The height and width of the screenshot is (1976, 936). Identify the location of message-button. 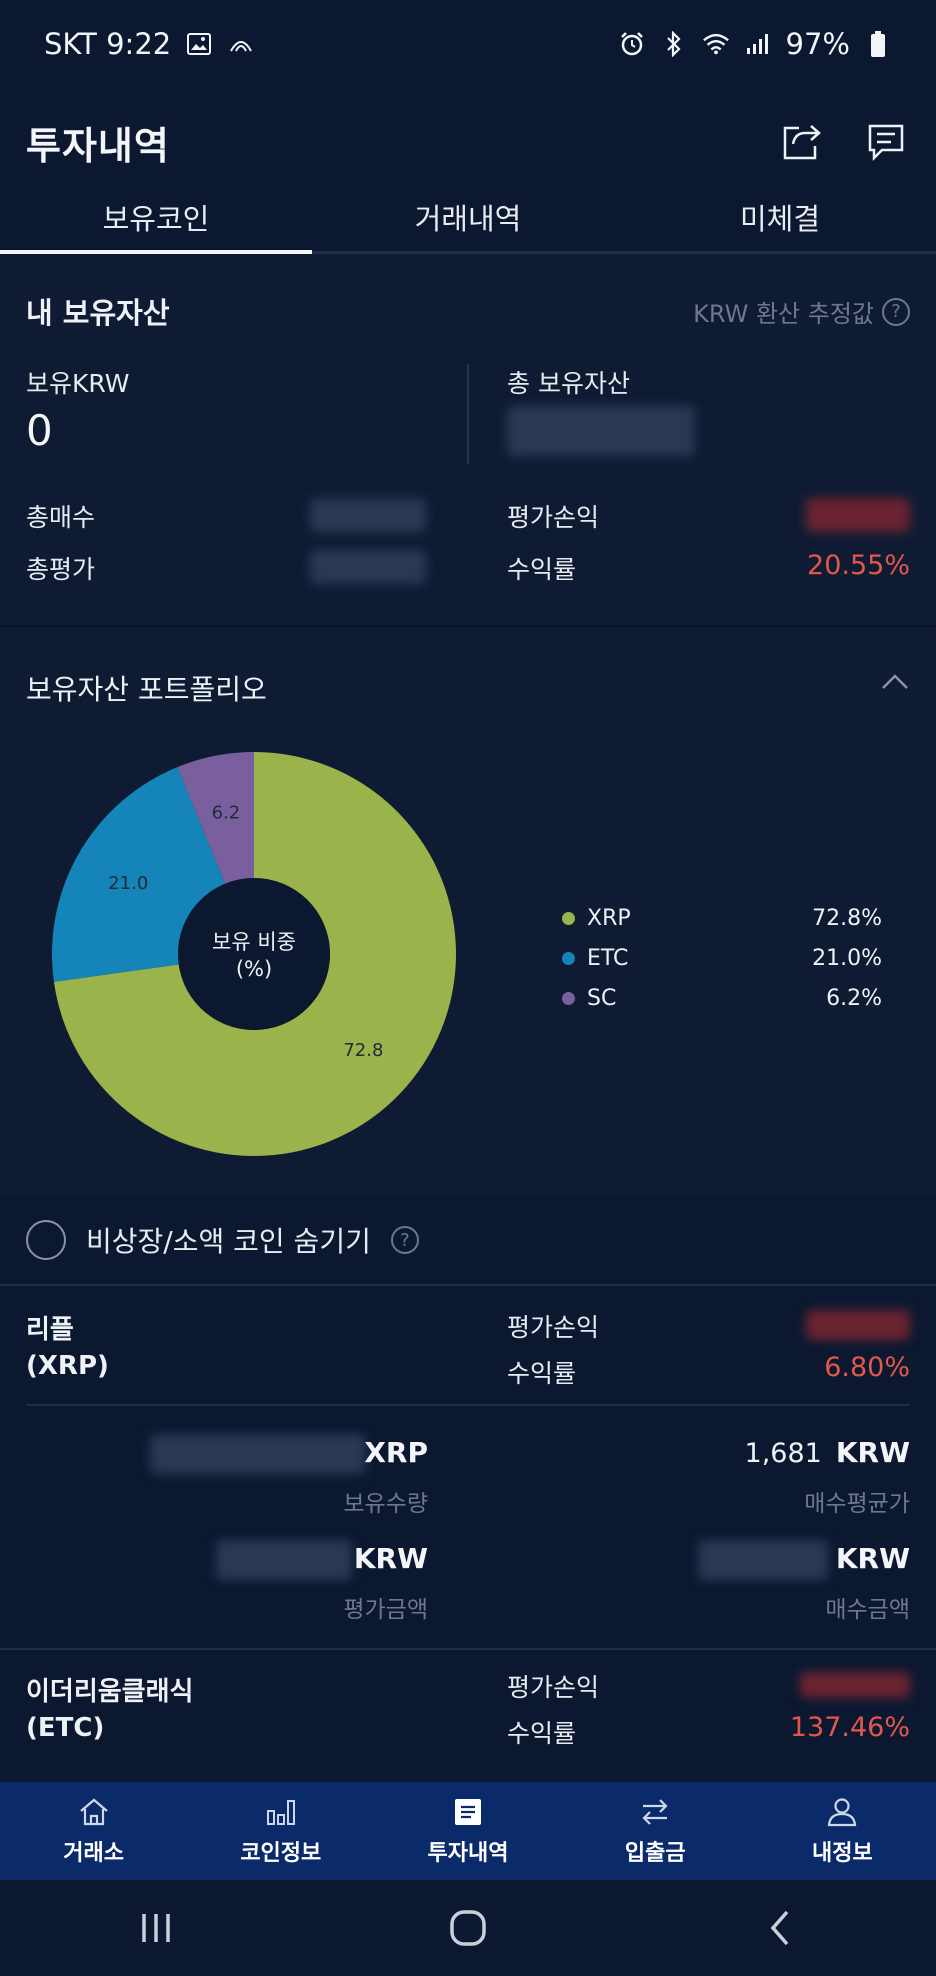
(886, 142).